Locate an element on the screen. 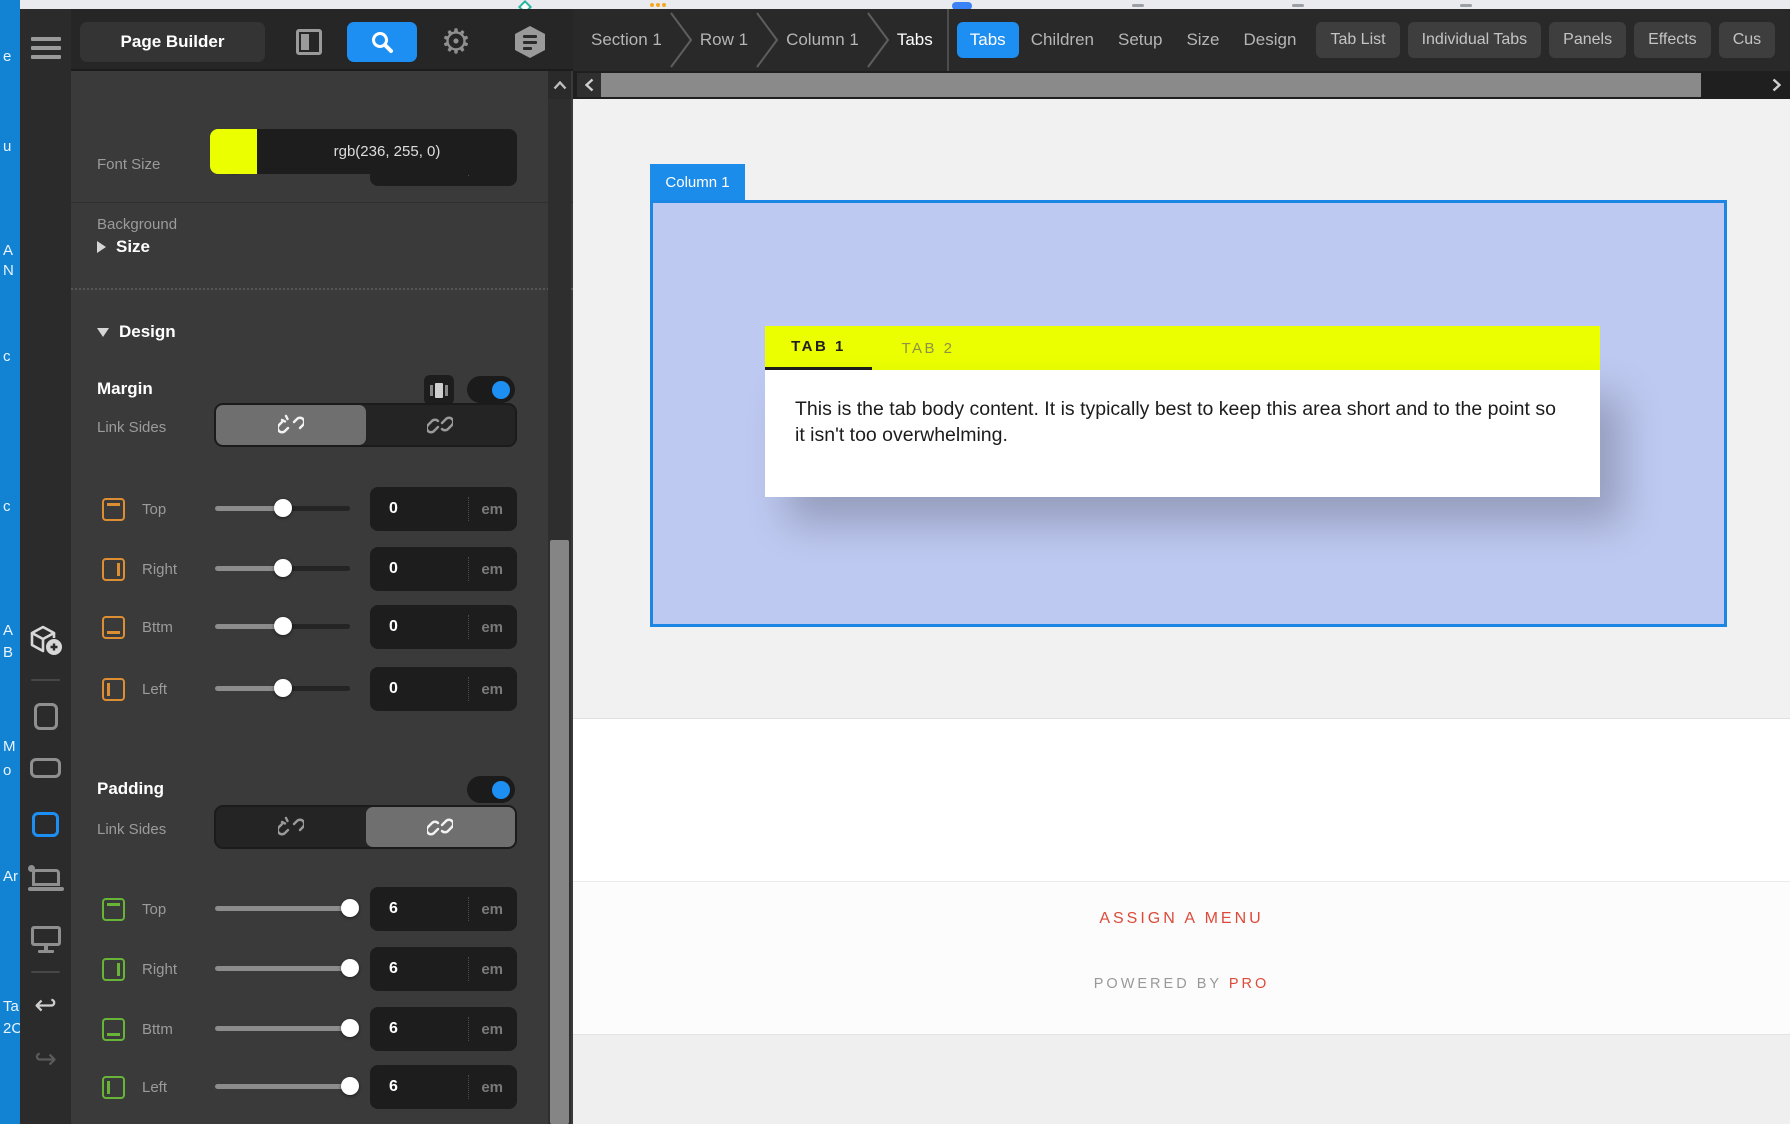 This screenshot has height=1124, width=1790. horizontal-scrollbar-thumb is located at coordinates (1151, 85).